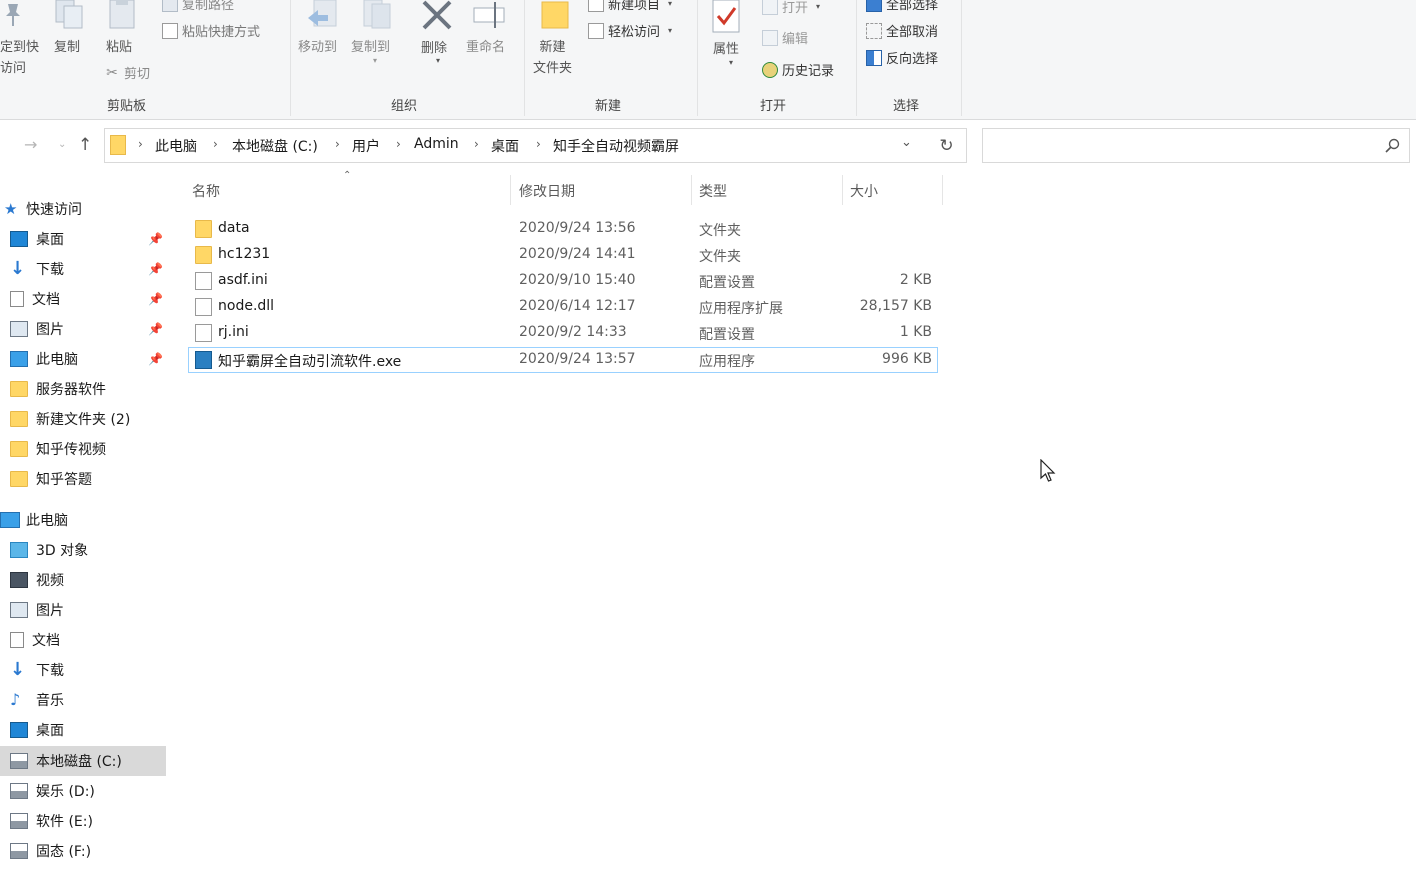 The image size is (1416, 885). What do you see at coordinates (902, 30) in the screenshot?
I see `select-none-button: 全部取消` at bounding box center [902, 30].